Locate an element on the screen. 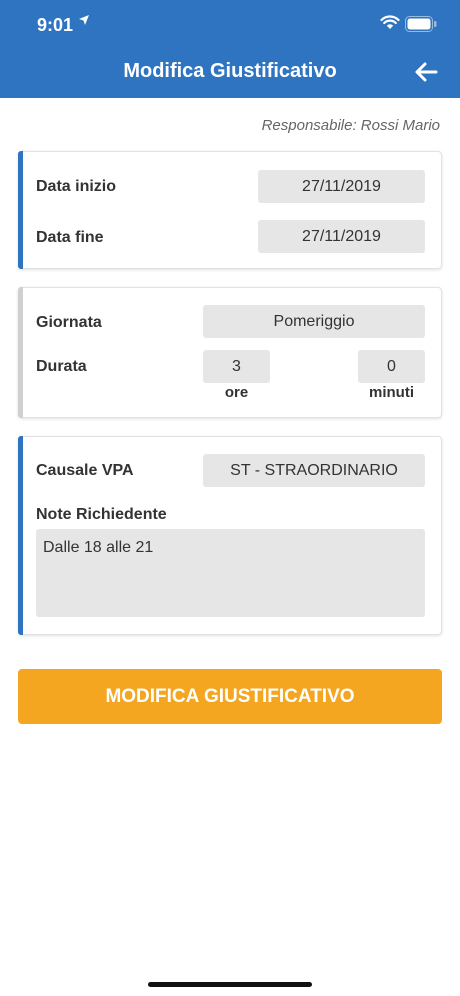 This screenshot has height=996, width=460. wifi-icon is located at coordinates (390, 22).